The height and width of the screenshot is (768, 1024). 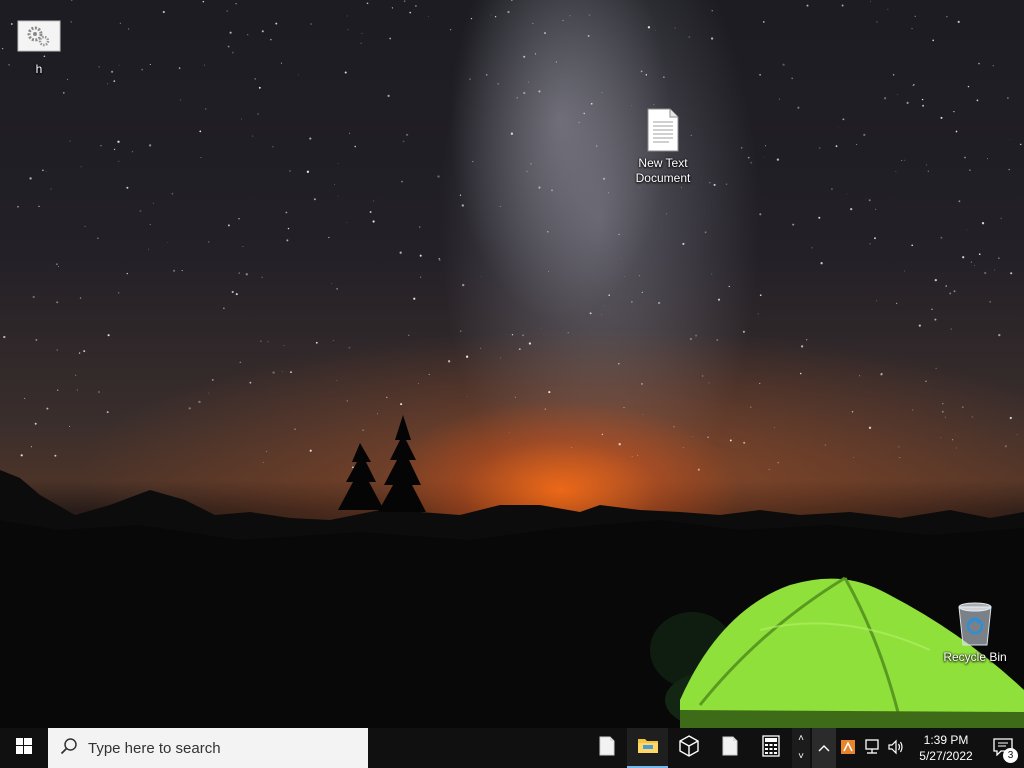 I want to click on start-button, so click(x=24, y=748).